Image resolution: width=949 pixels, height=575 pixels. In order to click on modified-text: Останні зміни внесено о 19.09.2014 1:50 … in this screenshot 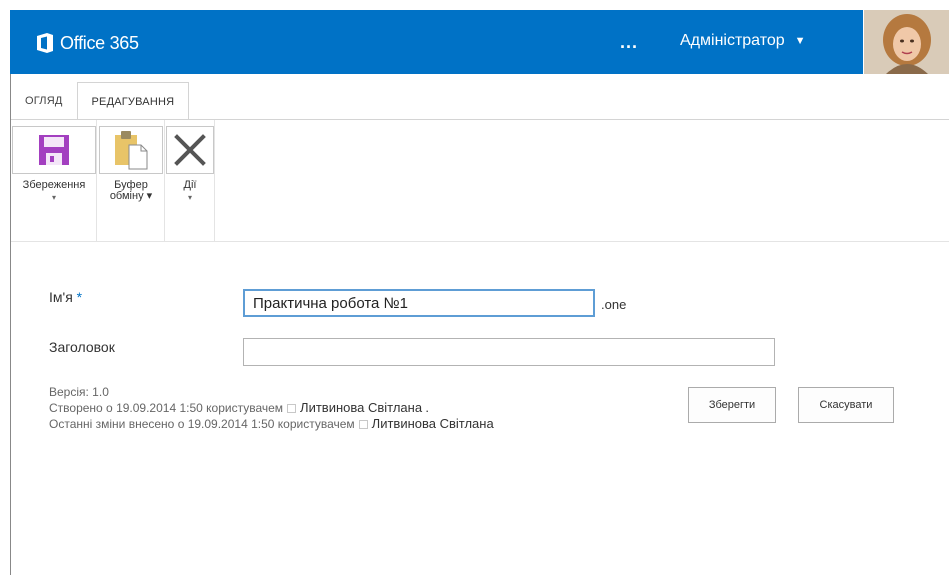, I will do `click(202, 424)`.